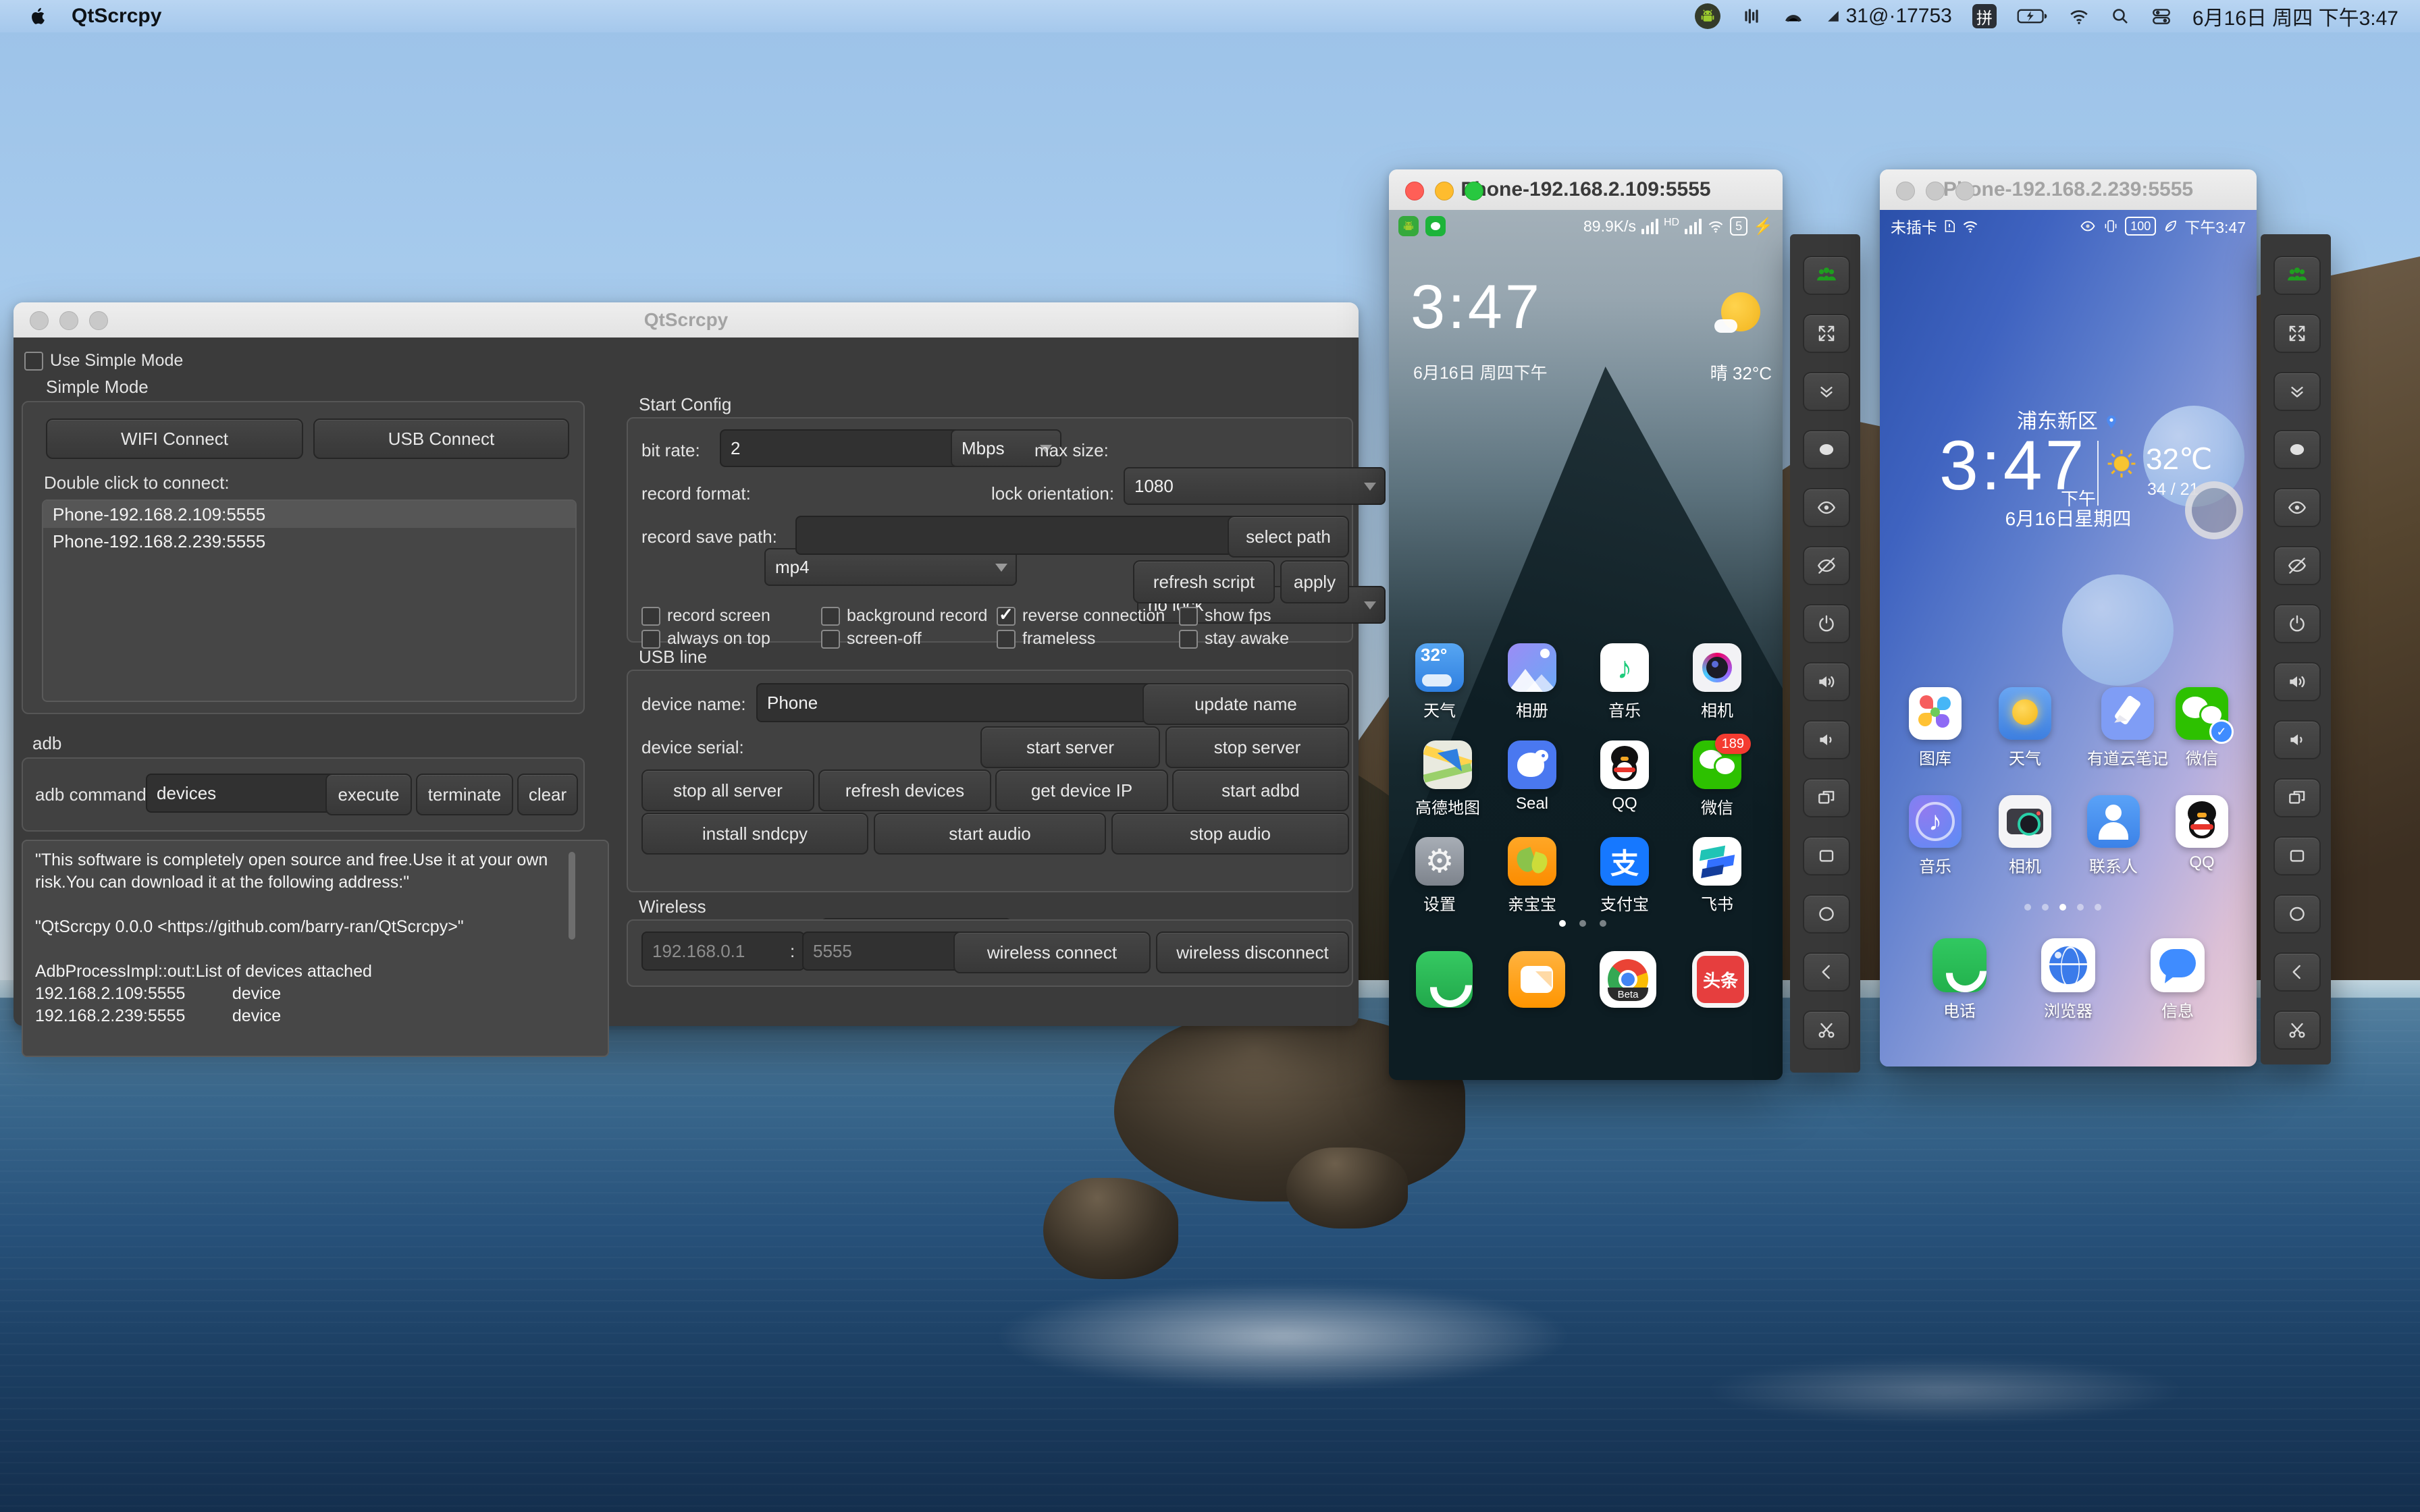 The width and height of the screenshot is (2420, 1512). Describe the element at coordinates (1260, 790) in the screenshot. I see `start-adbd-button: start adbd` at that location.